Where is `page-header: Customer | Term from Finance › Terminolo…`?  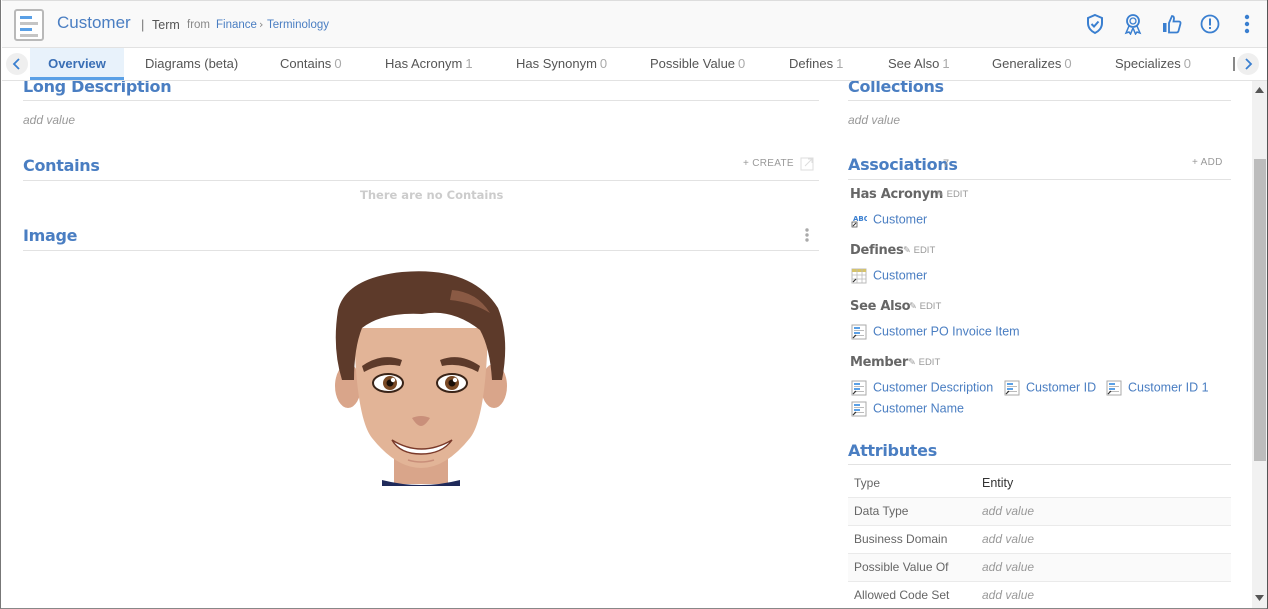
page-header: Customer | Term from Finance › Terminolo… is located at coordinates (634, 24).